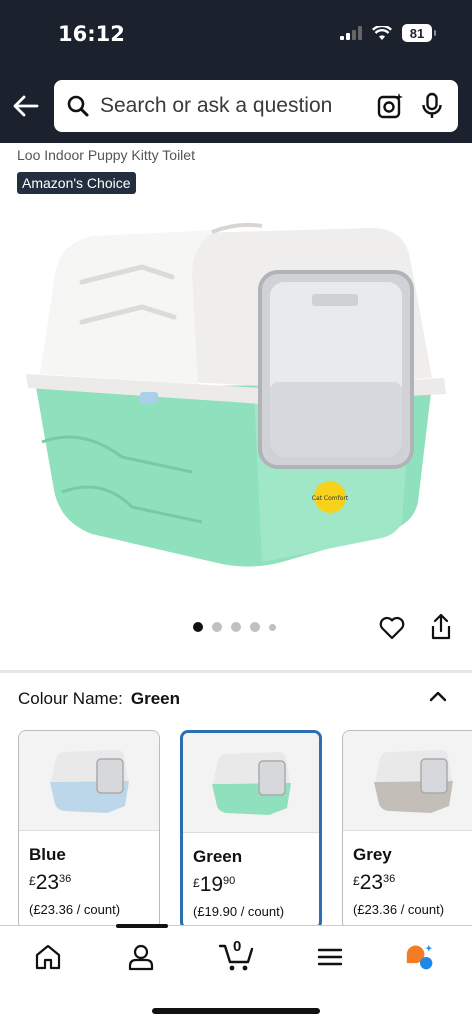  I want to click on share-icon, so click(441, 627).